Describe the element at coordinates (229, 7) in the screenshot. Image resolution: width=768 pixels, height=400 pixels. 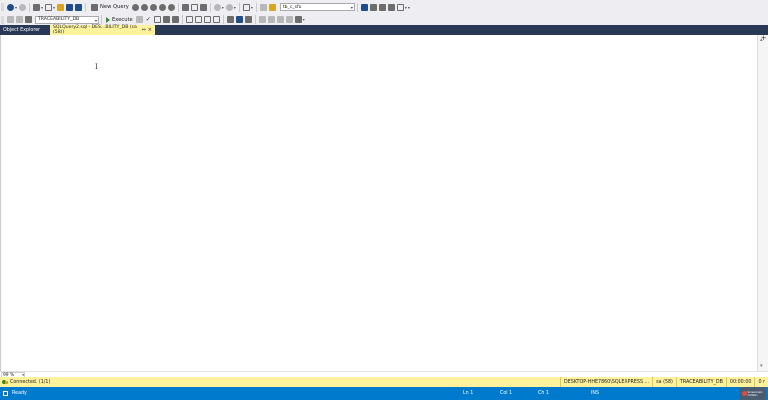
I see `redo-icon` at that location.